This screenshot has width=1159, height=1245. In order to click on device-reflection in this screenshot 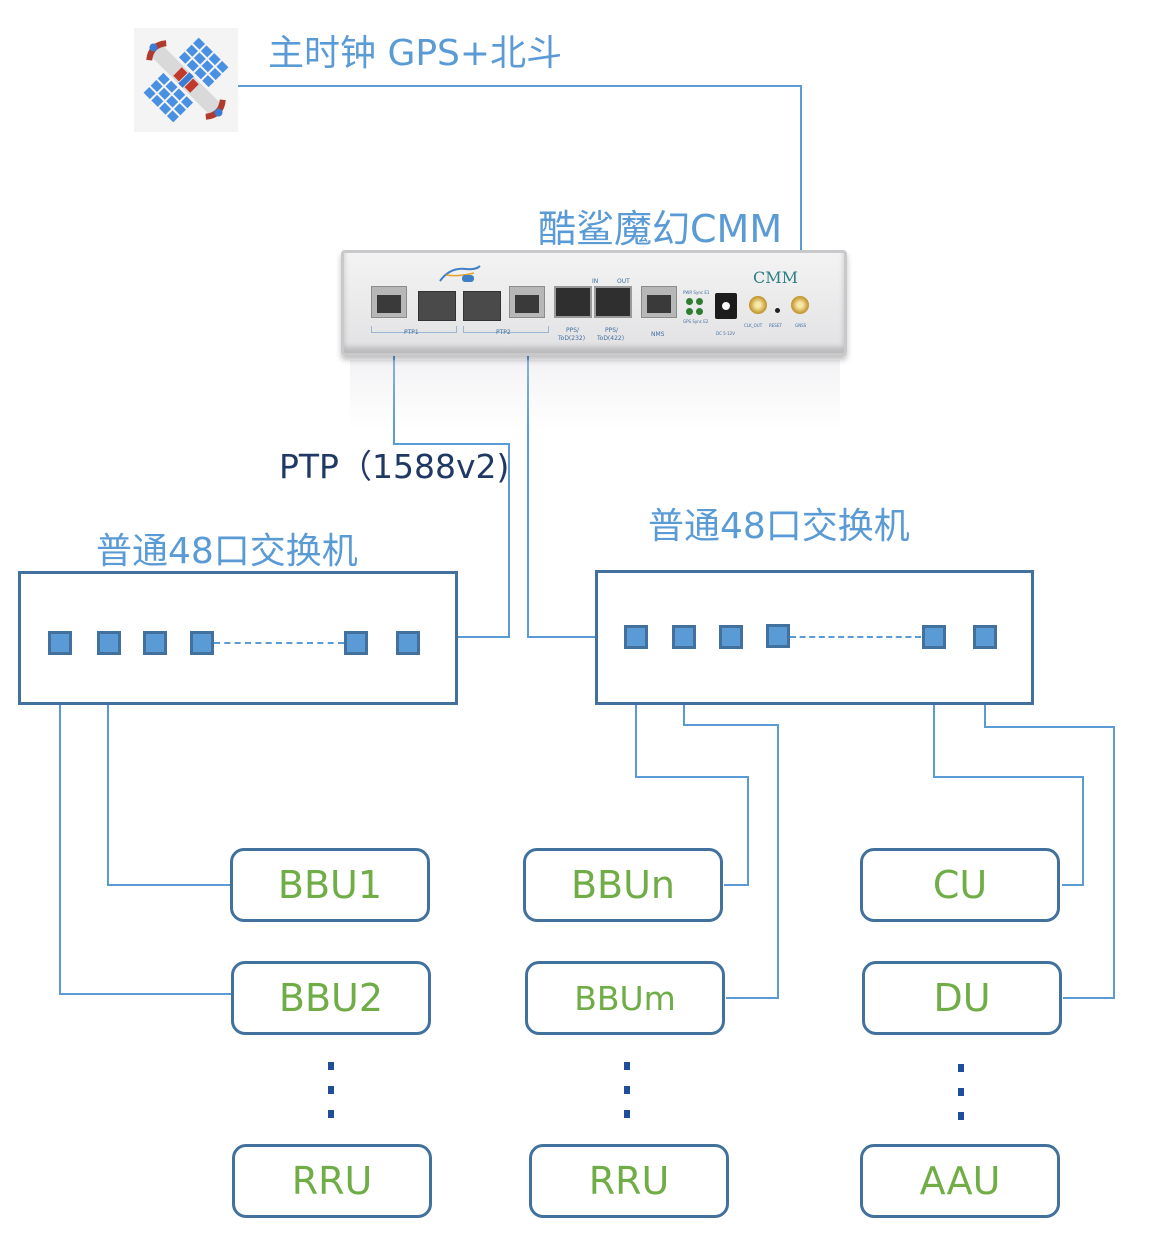, I will do `click(595, 395)`.